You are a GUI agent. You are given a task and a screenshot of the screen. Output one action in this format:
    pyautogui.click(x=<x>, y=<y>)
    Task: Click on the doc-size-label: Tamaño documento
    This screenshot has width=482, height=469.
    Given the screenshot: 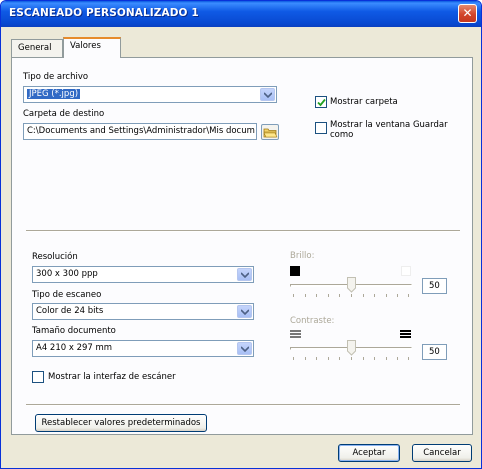 What is the action you would take?
    pyautogui.click(x=74, y=331)
    